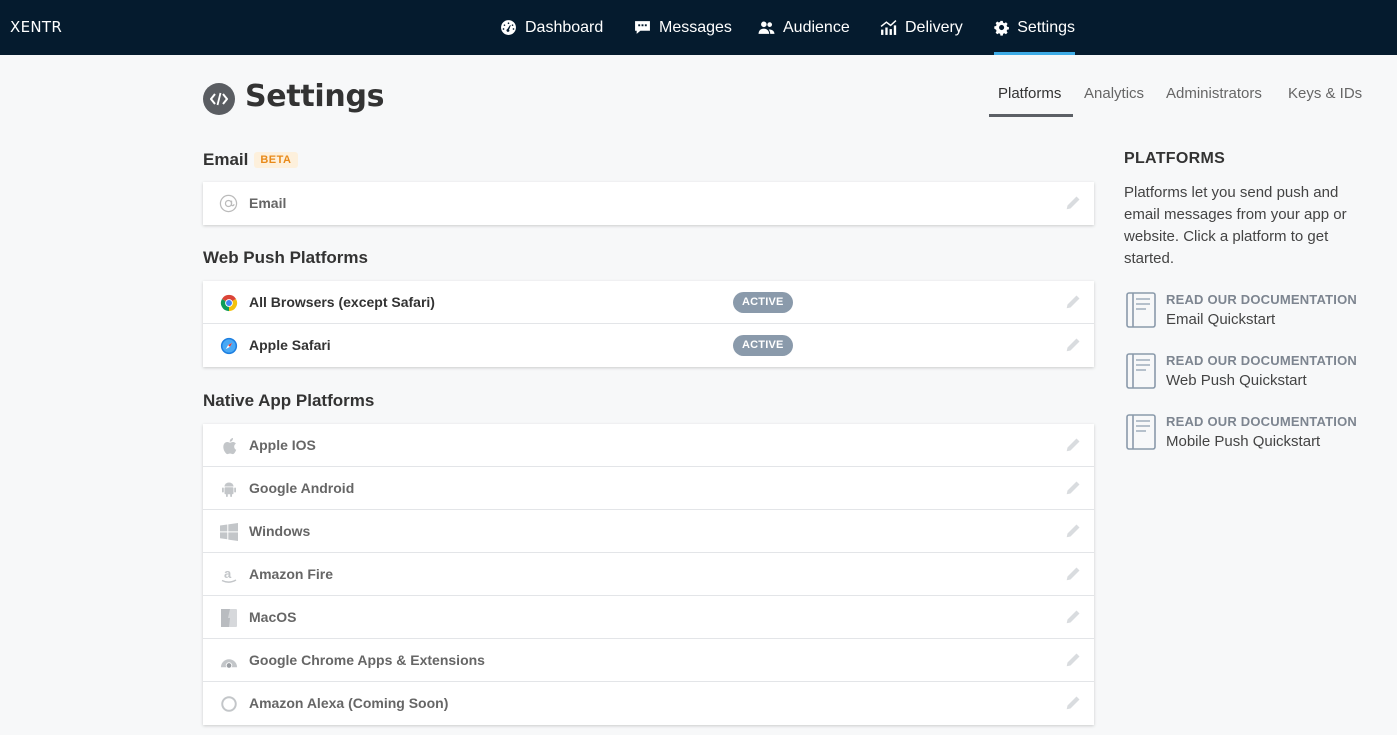  I want to click on chrome-apps-icon, so click(228, 660).